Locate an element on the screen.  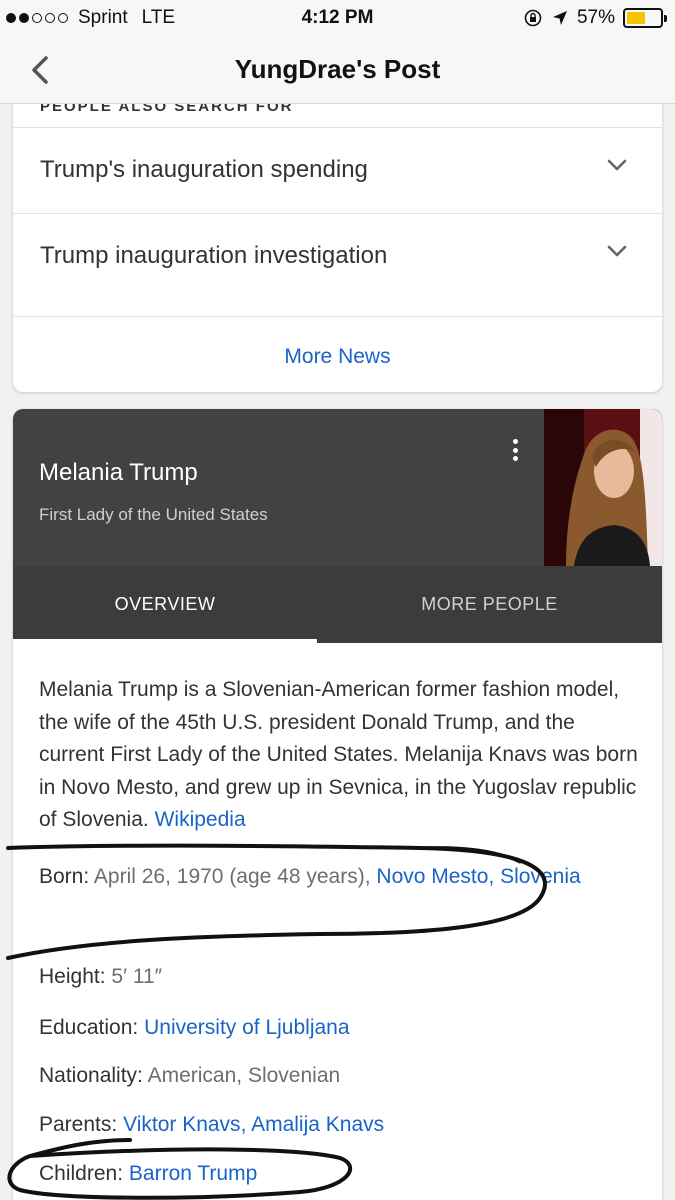
active-tab-indicator is located at coordinates (165, 641).